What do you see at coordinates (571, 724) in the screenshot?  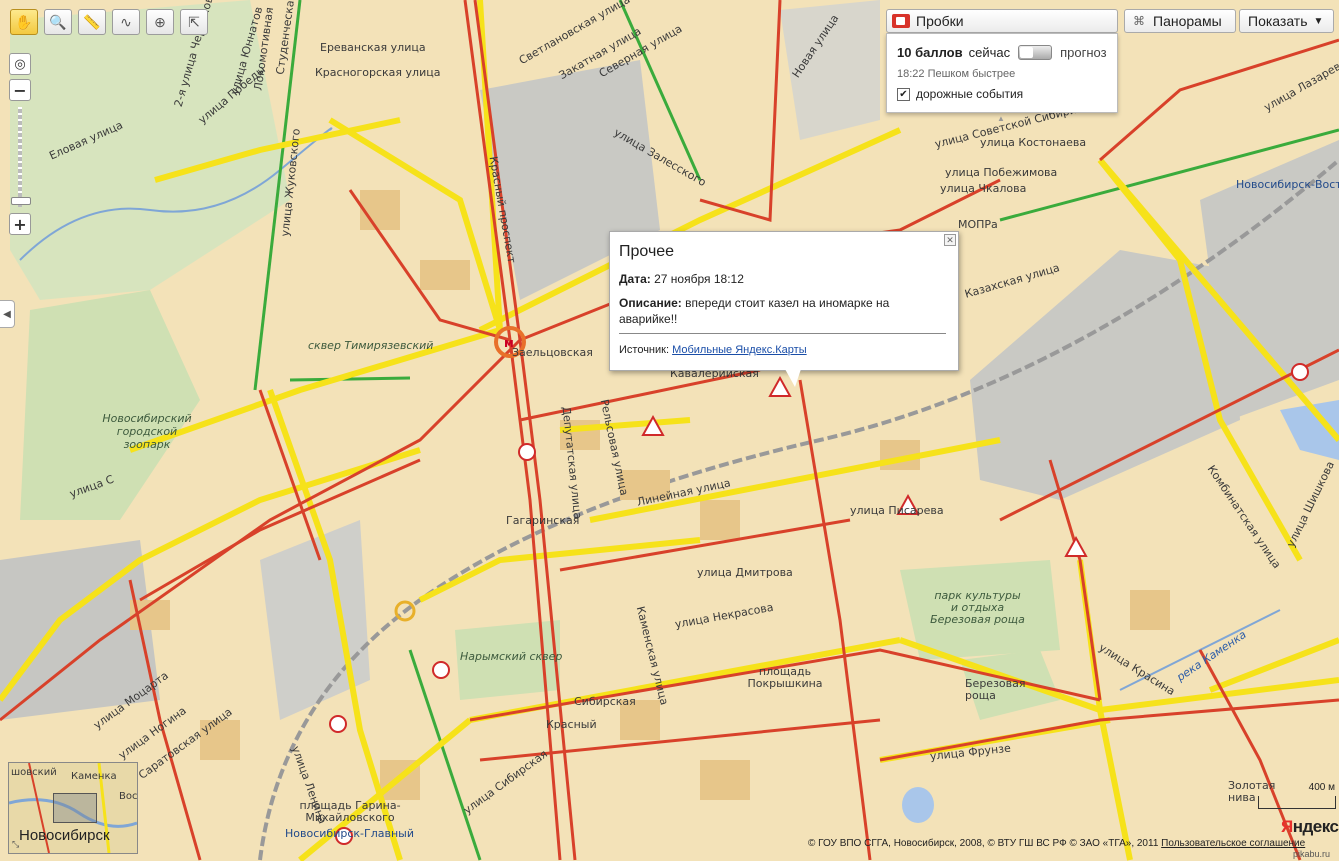 I see `metro-label: Красный` at bounding box center [571, 724].